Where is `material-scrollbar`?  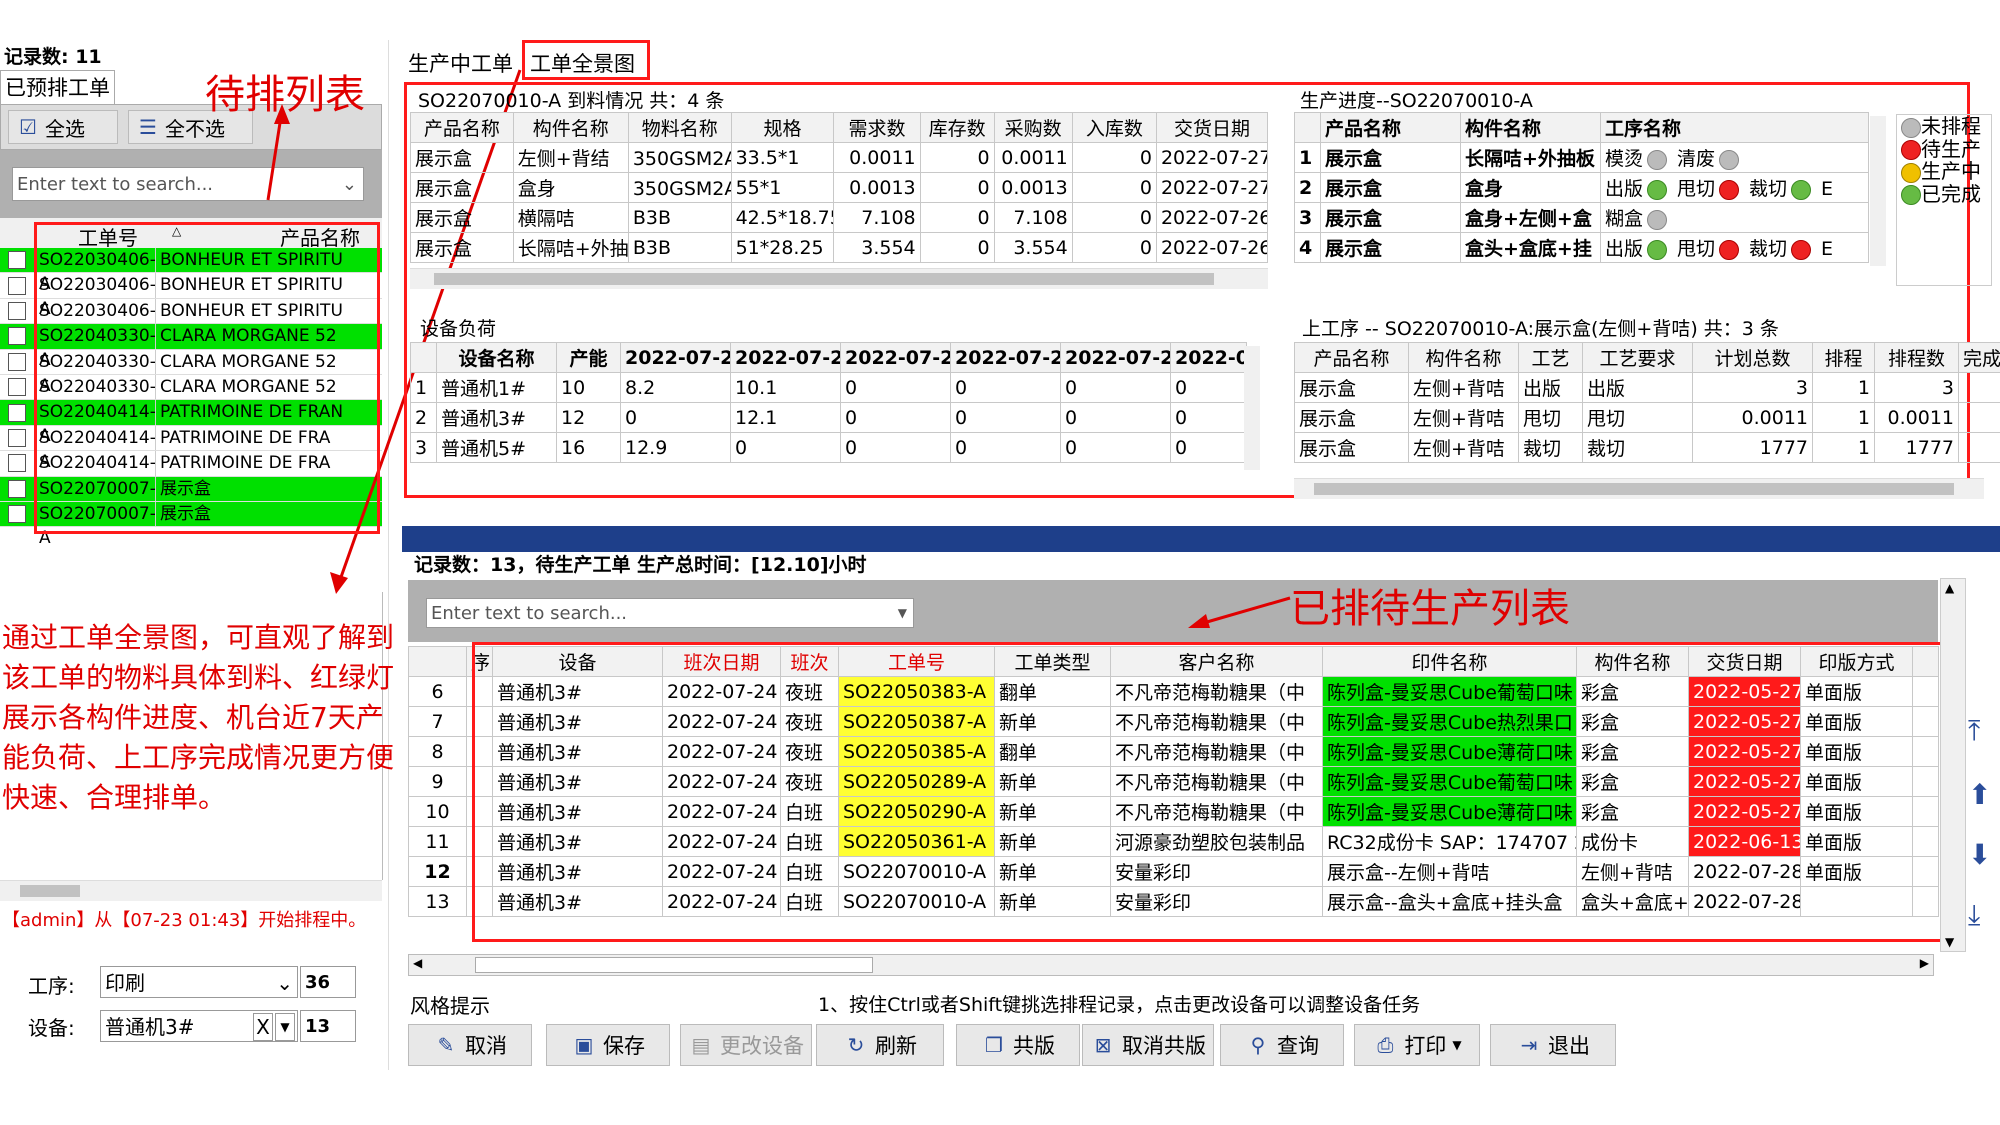 material-scrollbar is located at coordinates (839, 278).